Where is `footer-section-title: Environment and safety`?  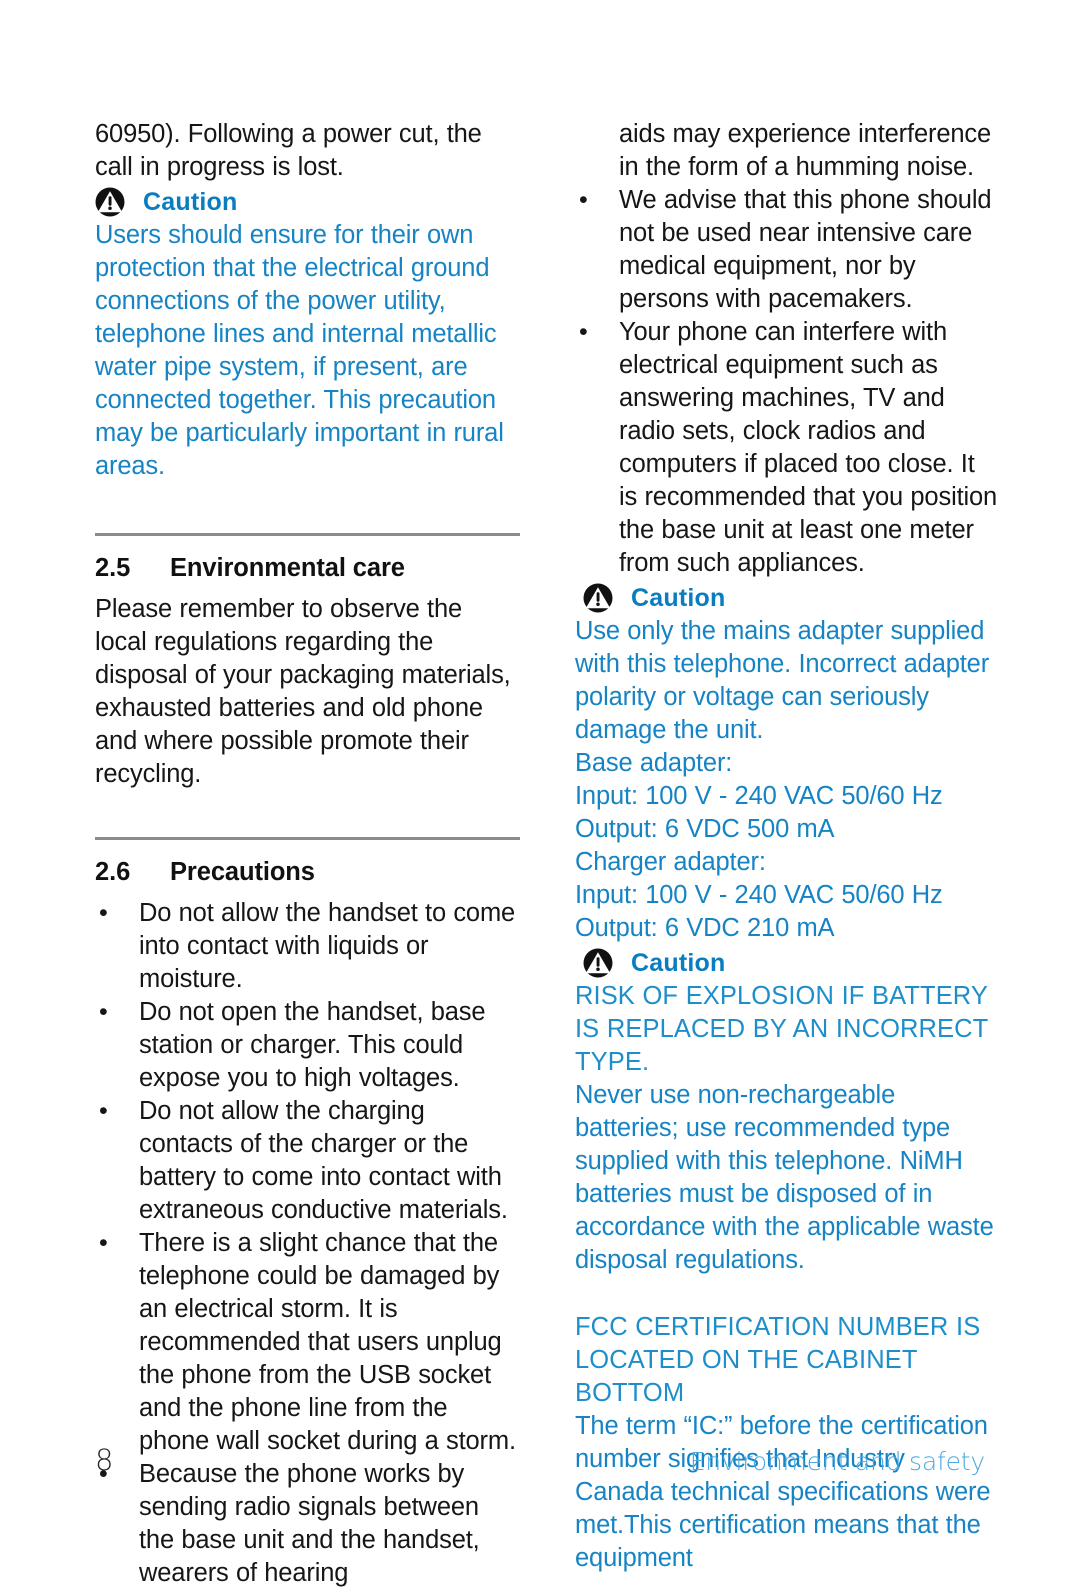 footer-section-title: Environment and safety is located at coordinates (837, 1461).